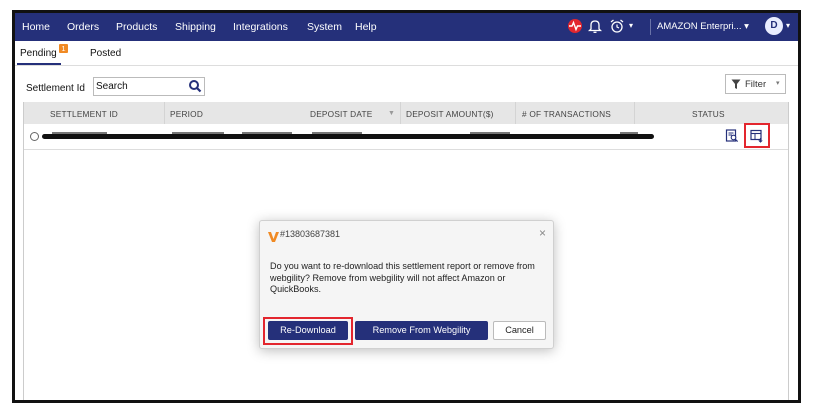  I want to click on nav-home: Home, so click(36, 27).